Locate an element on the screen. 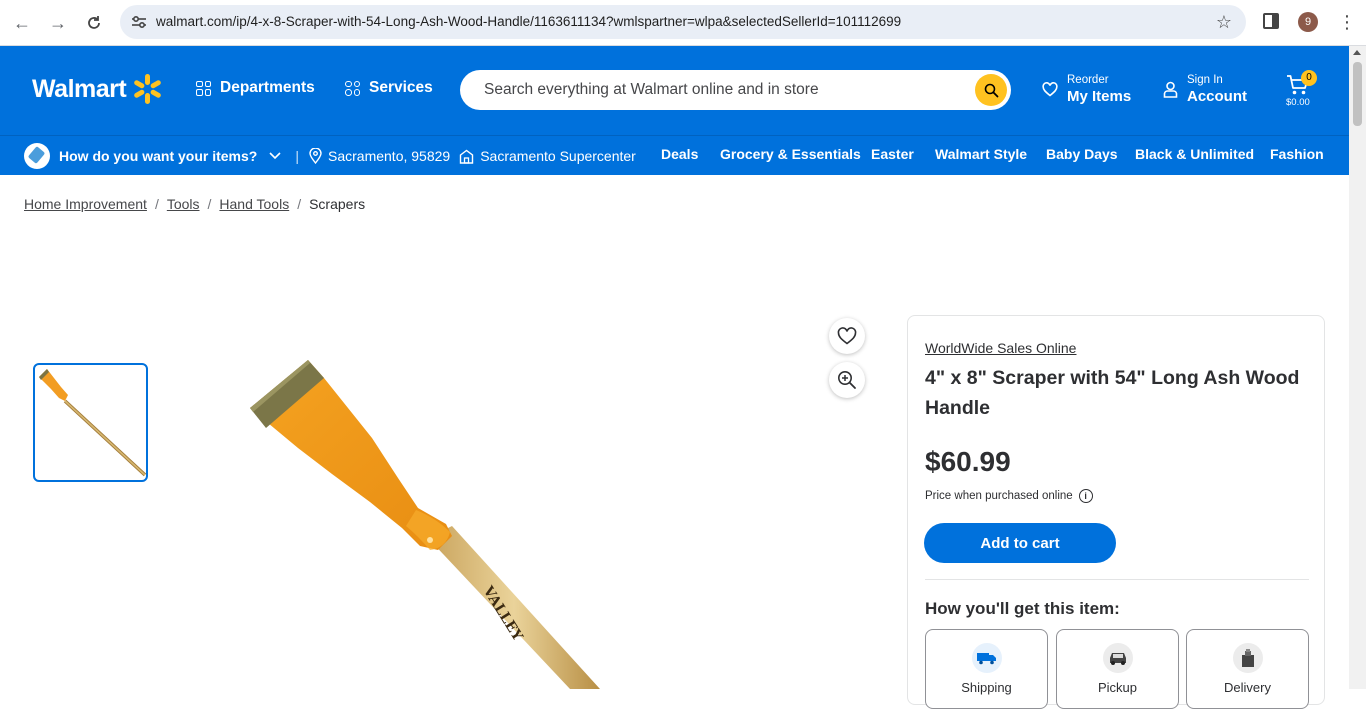 This screenshot has width=1366, height=709. breadcrumb-home-improvement: Home Improvement is located at coordinates (85, 204).